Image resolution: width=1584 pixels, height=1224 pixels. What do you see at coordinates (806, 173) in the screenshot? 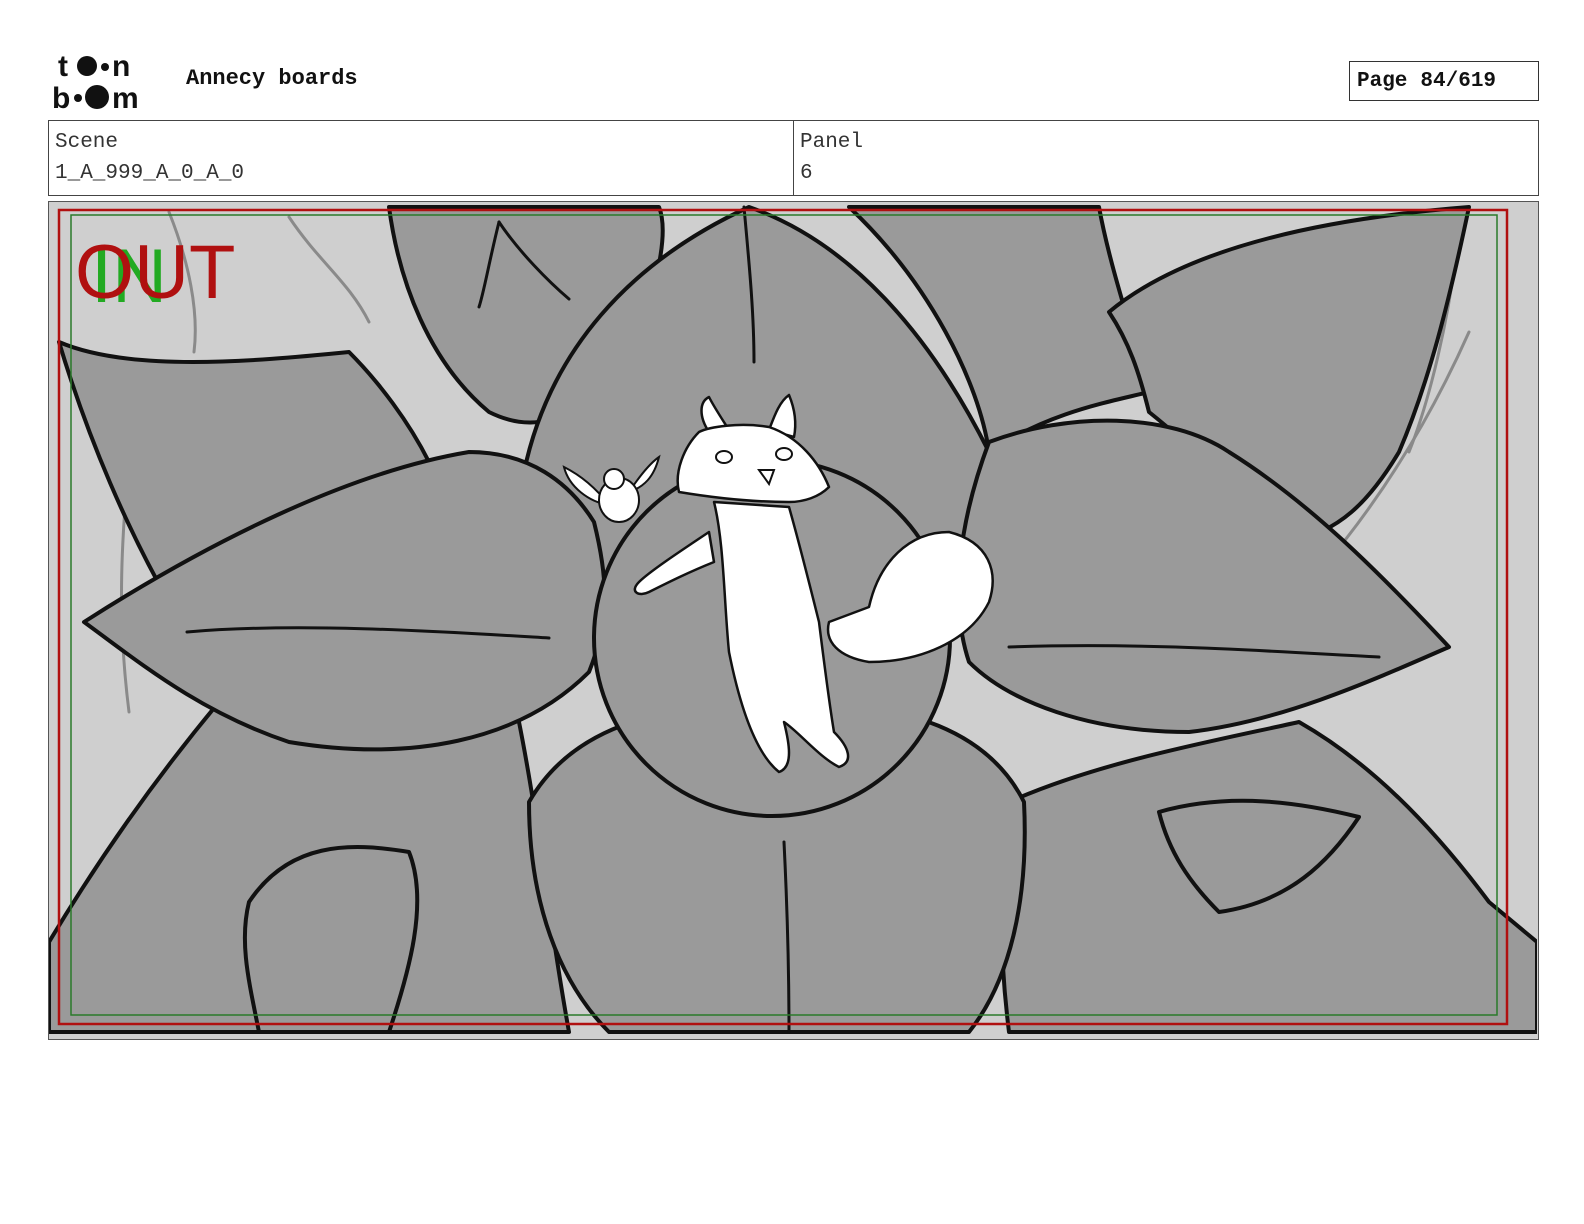
I see `panel-value: 6` at bounding box center [806, 173].